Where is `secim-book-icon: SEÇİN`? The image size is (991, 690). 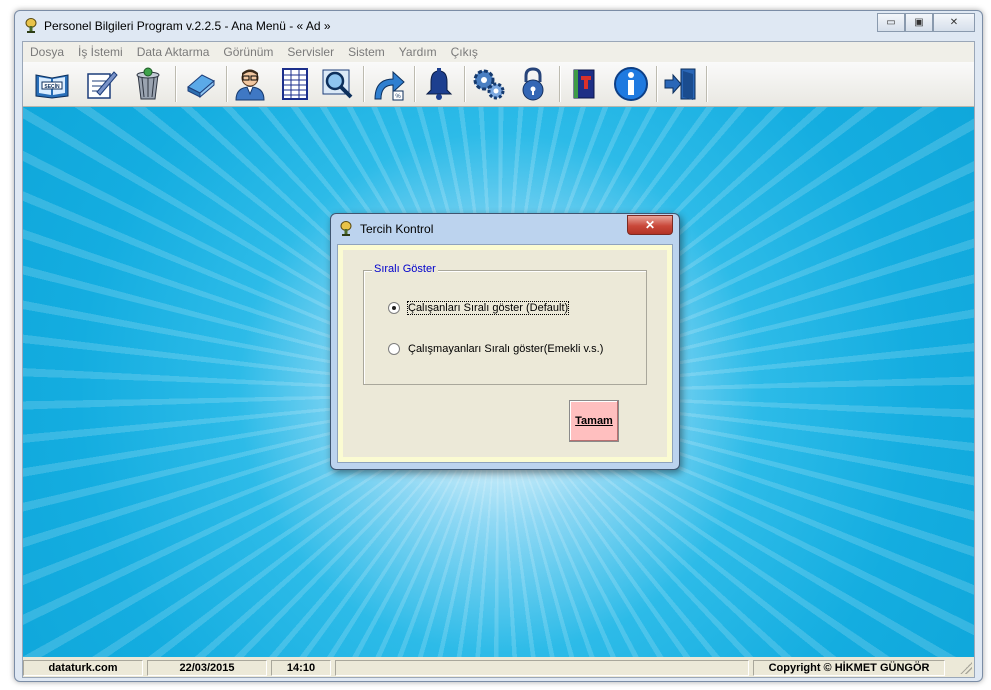
secim-book-icon: SEÇİN is located at coordinates (52, 86).